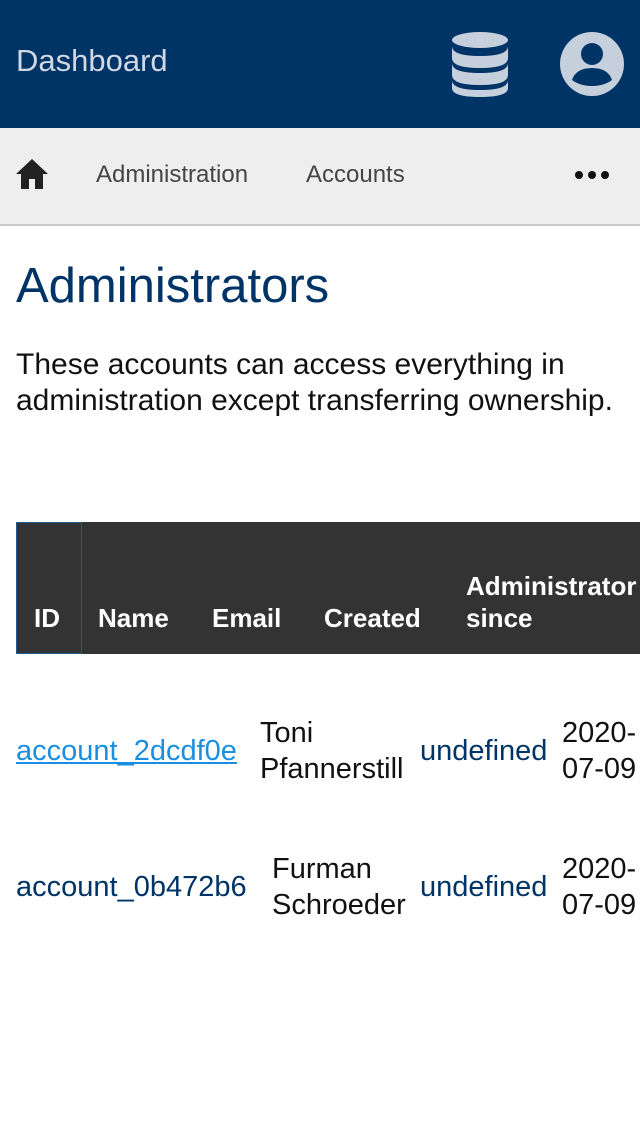  I want to click on account-name-last: Pfannerstill, so click(332, 769).